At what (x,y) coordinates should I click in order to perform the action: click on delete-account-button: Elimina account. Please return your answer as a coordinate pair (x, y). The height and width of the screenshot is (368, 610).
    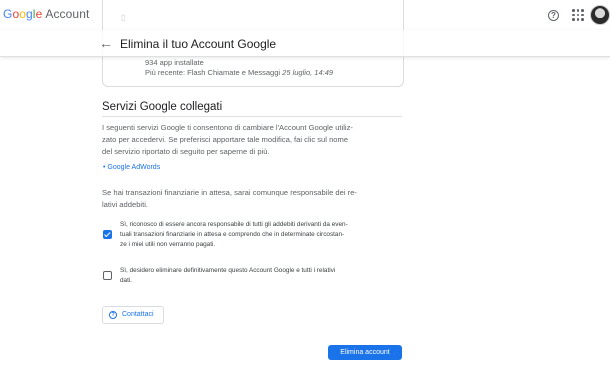
    Looking at the image, I should click on (365, 352).